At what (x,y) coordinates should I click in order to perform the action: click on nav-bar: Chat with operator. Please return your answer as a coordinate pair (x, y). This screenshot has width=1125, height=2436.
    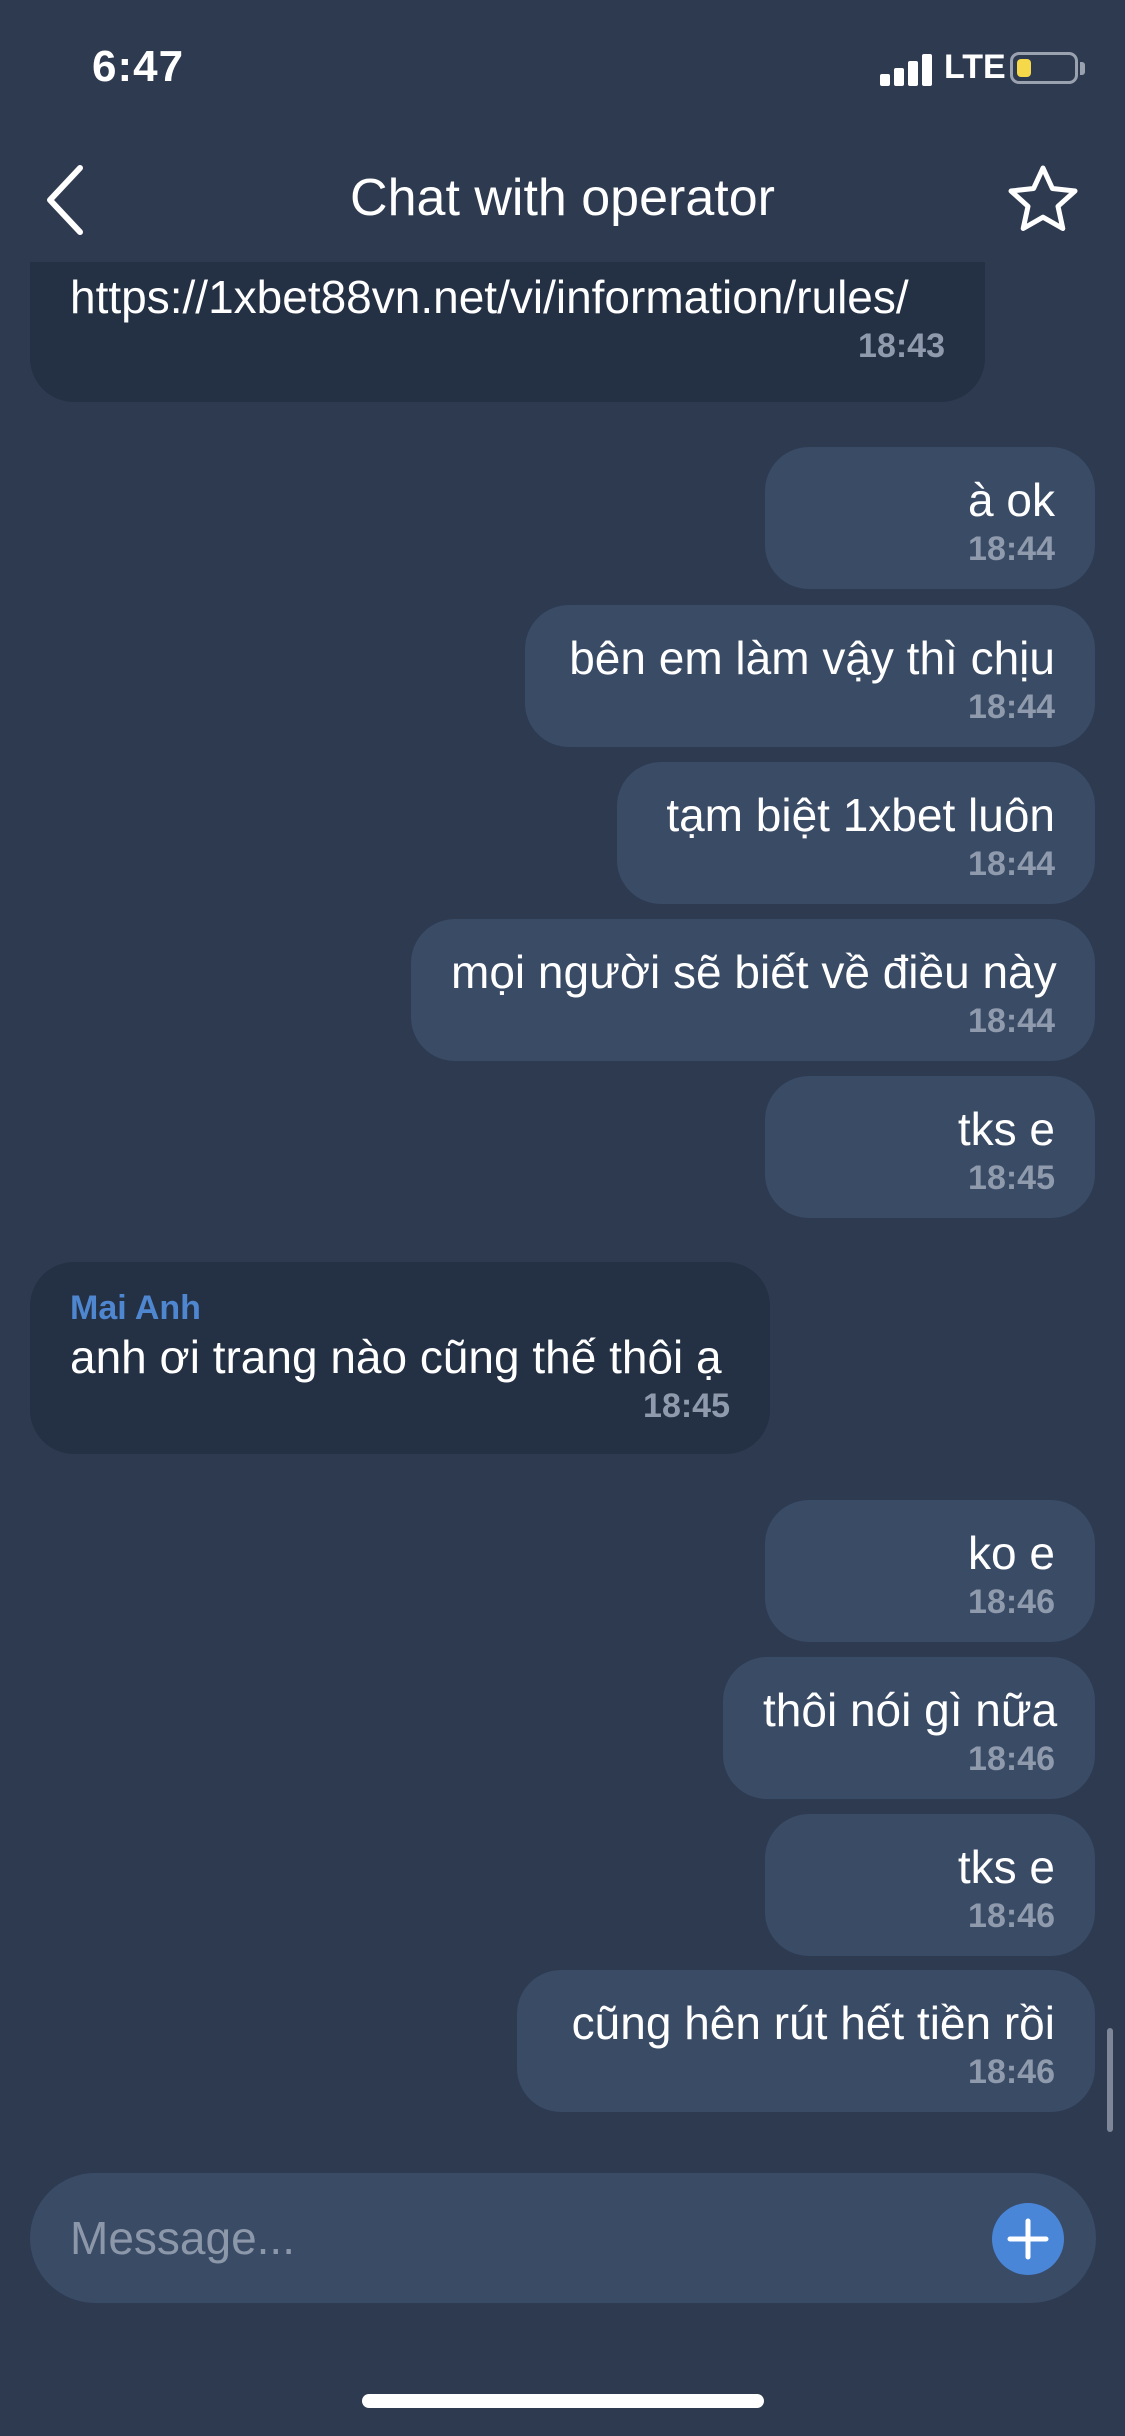
    Looking at the image, I should click on (562, 200).